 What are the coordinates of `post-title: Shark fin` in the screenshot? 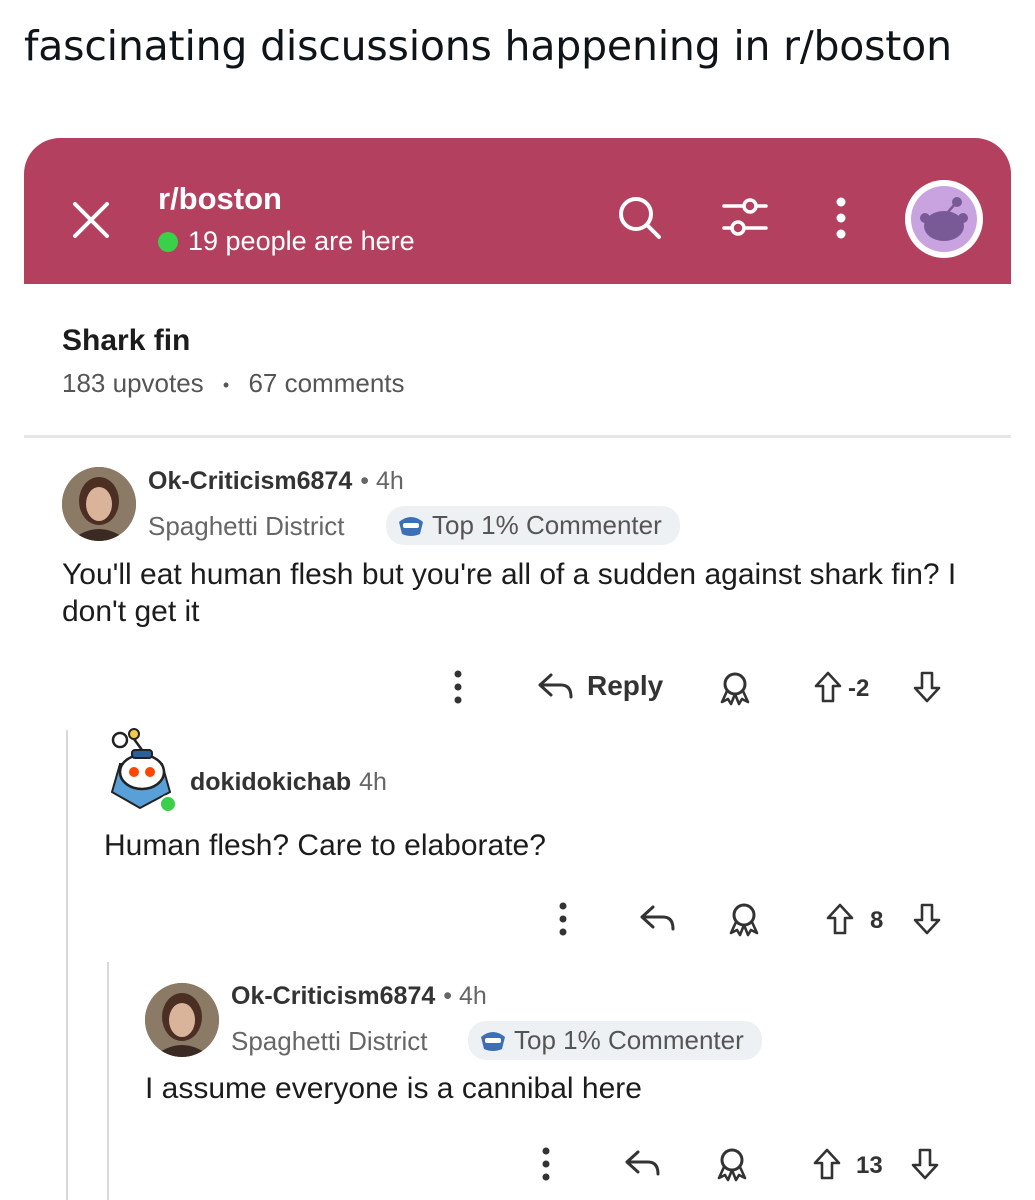 It's located at (126, 341).